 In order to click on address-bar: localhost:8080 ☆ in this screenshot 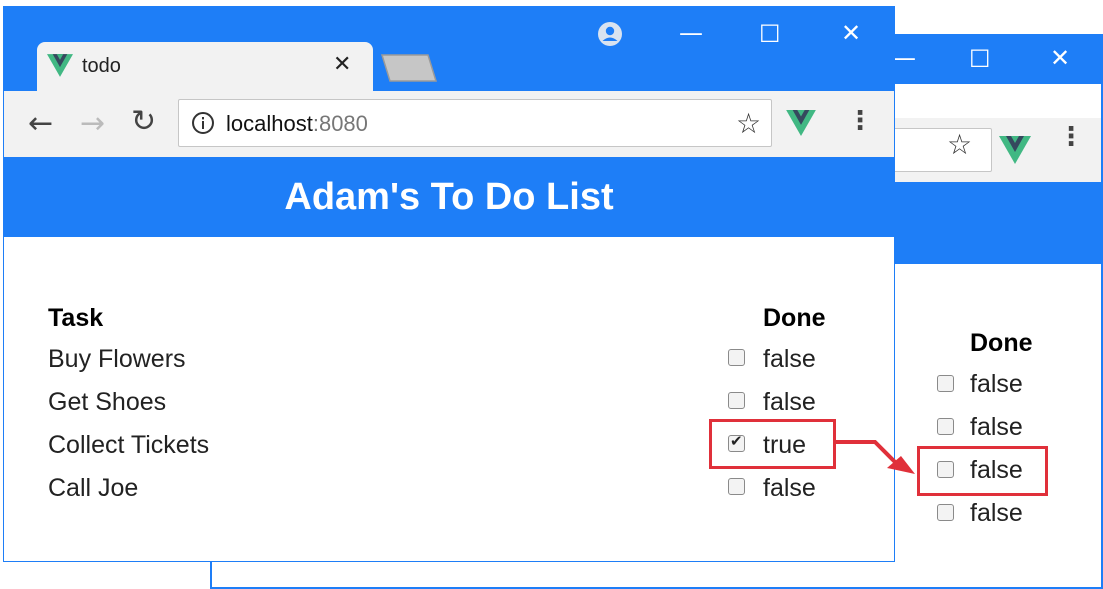, I will do `click(475, 123)`.